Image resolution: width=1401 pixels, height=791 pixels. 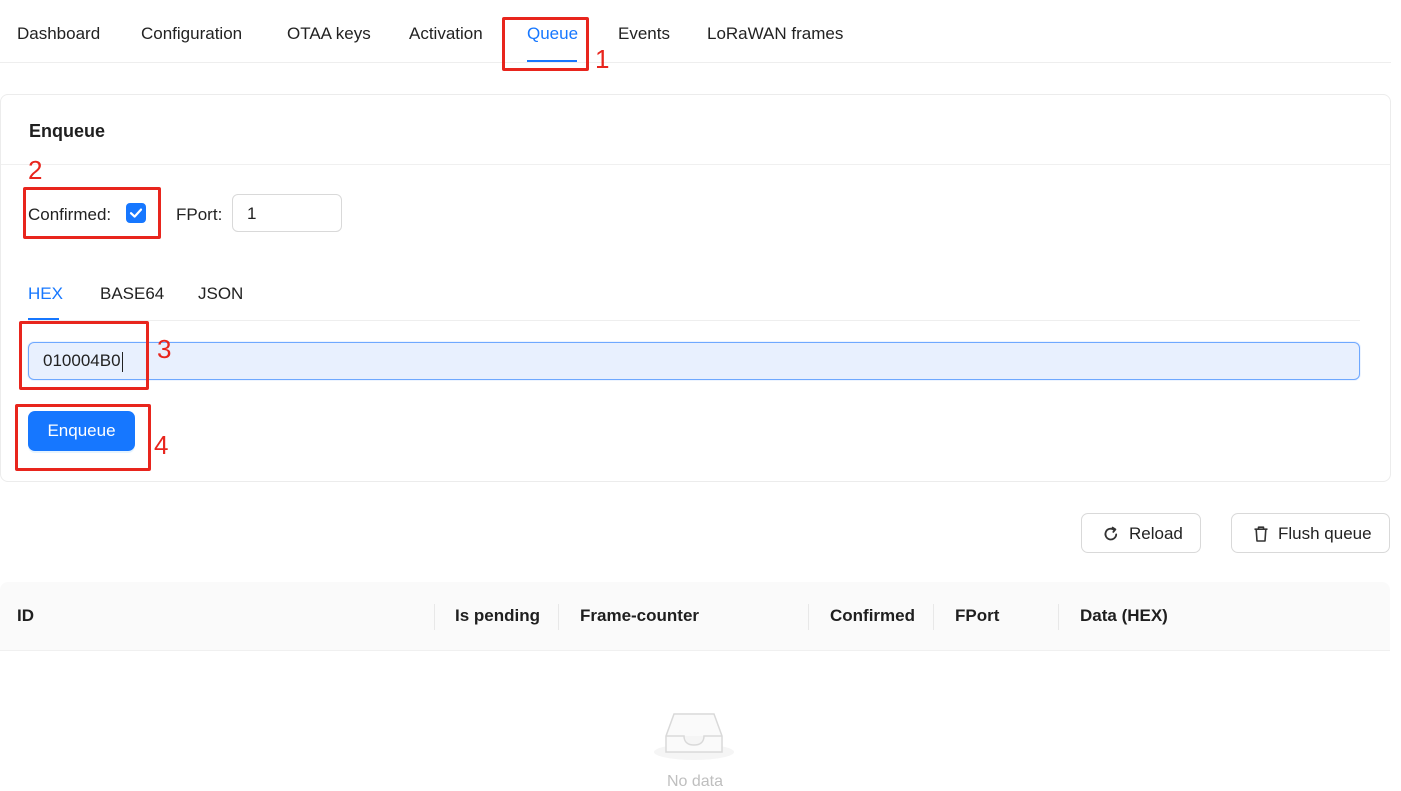 I want to click on column-fport: FPort, so click(x=977, y=615).